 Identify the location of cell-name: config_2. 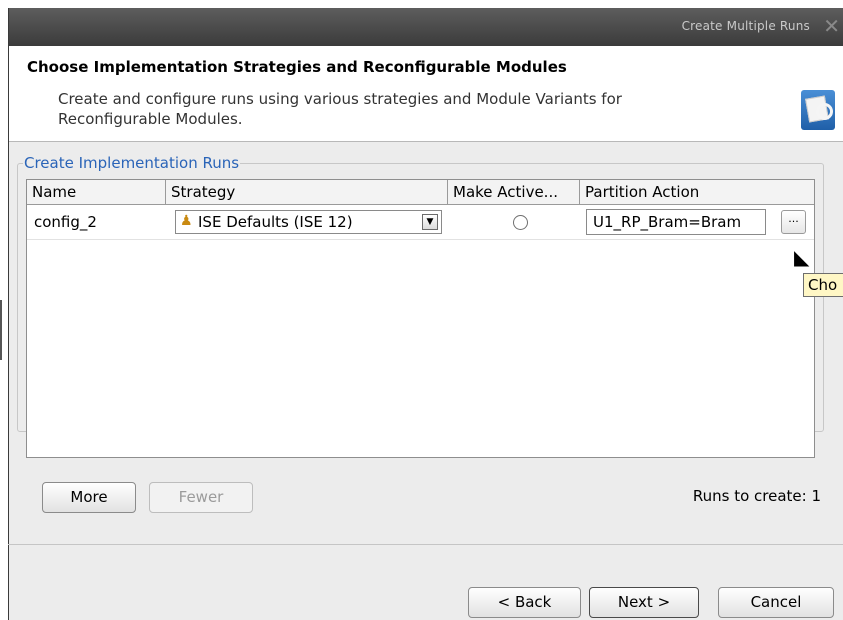
(96, 222).